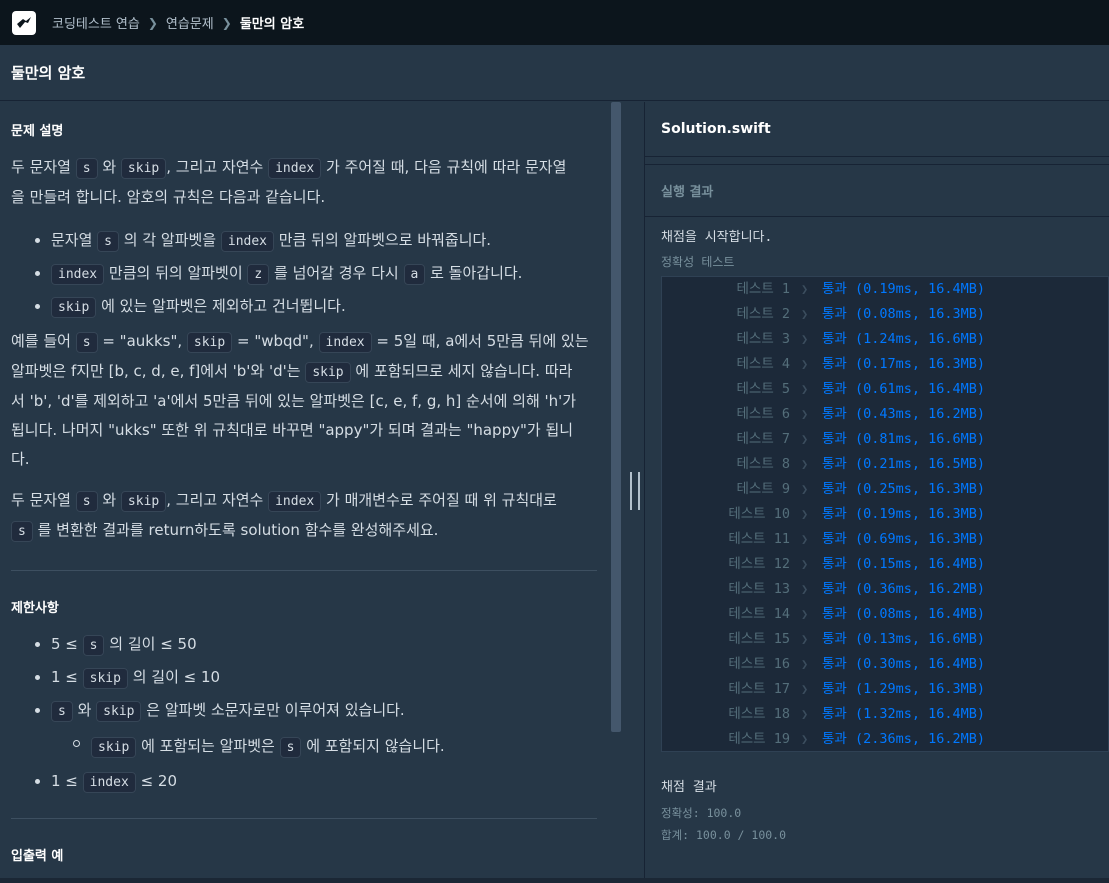 This screenshot has height=883, width=1109. What do you see at coordinates (885, 589) in the screenshot?
I see `table-row: 테스트 13 ❯ 통과 (0.36ms, 16.2MB)` at bounding box center [885, 589].